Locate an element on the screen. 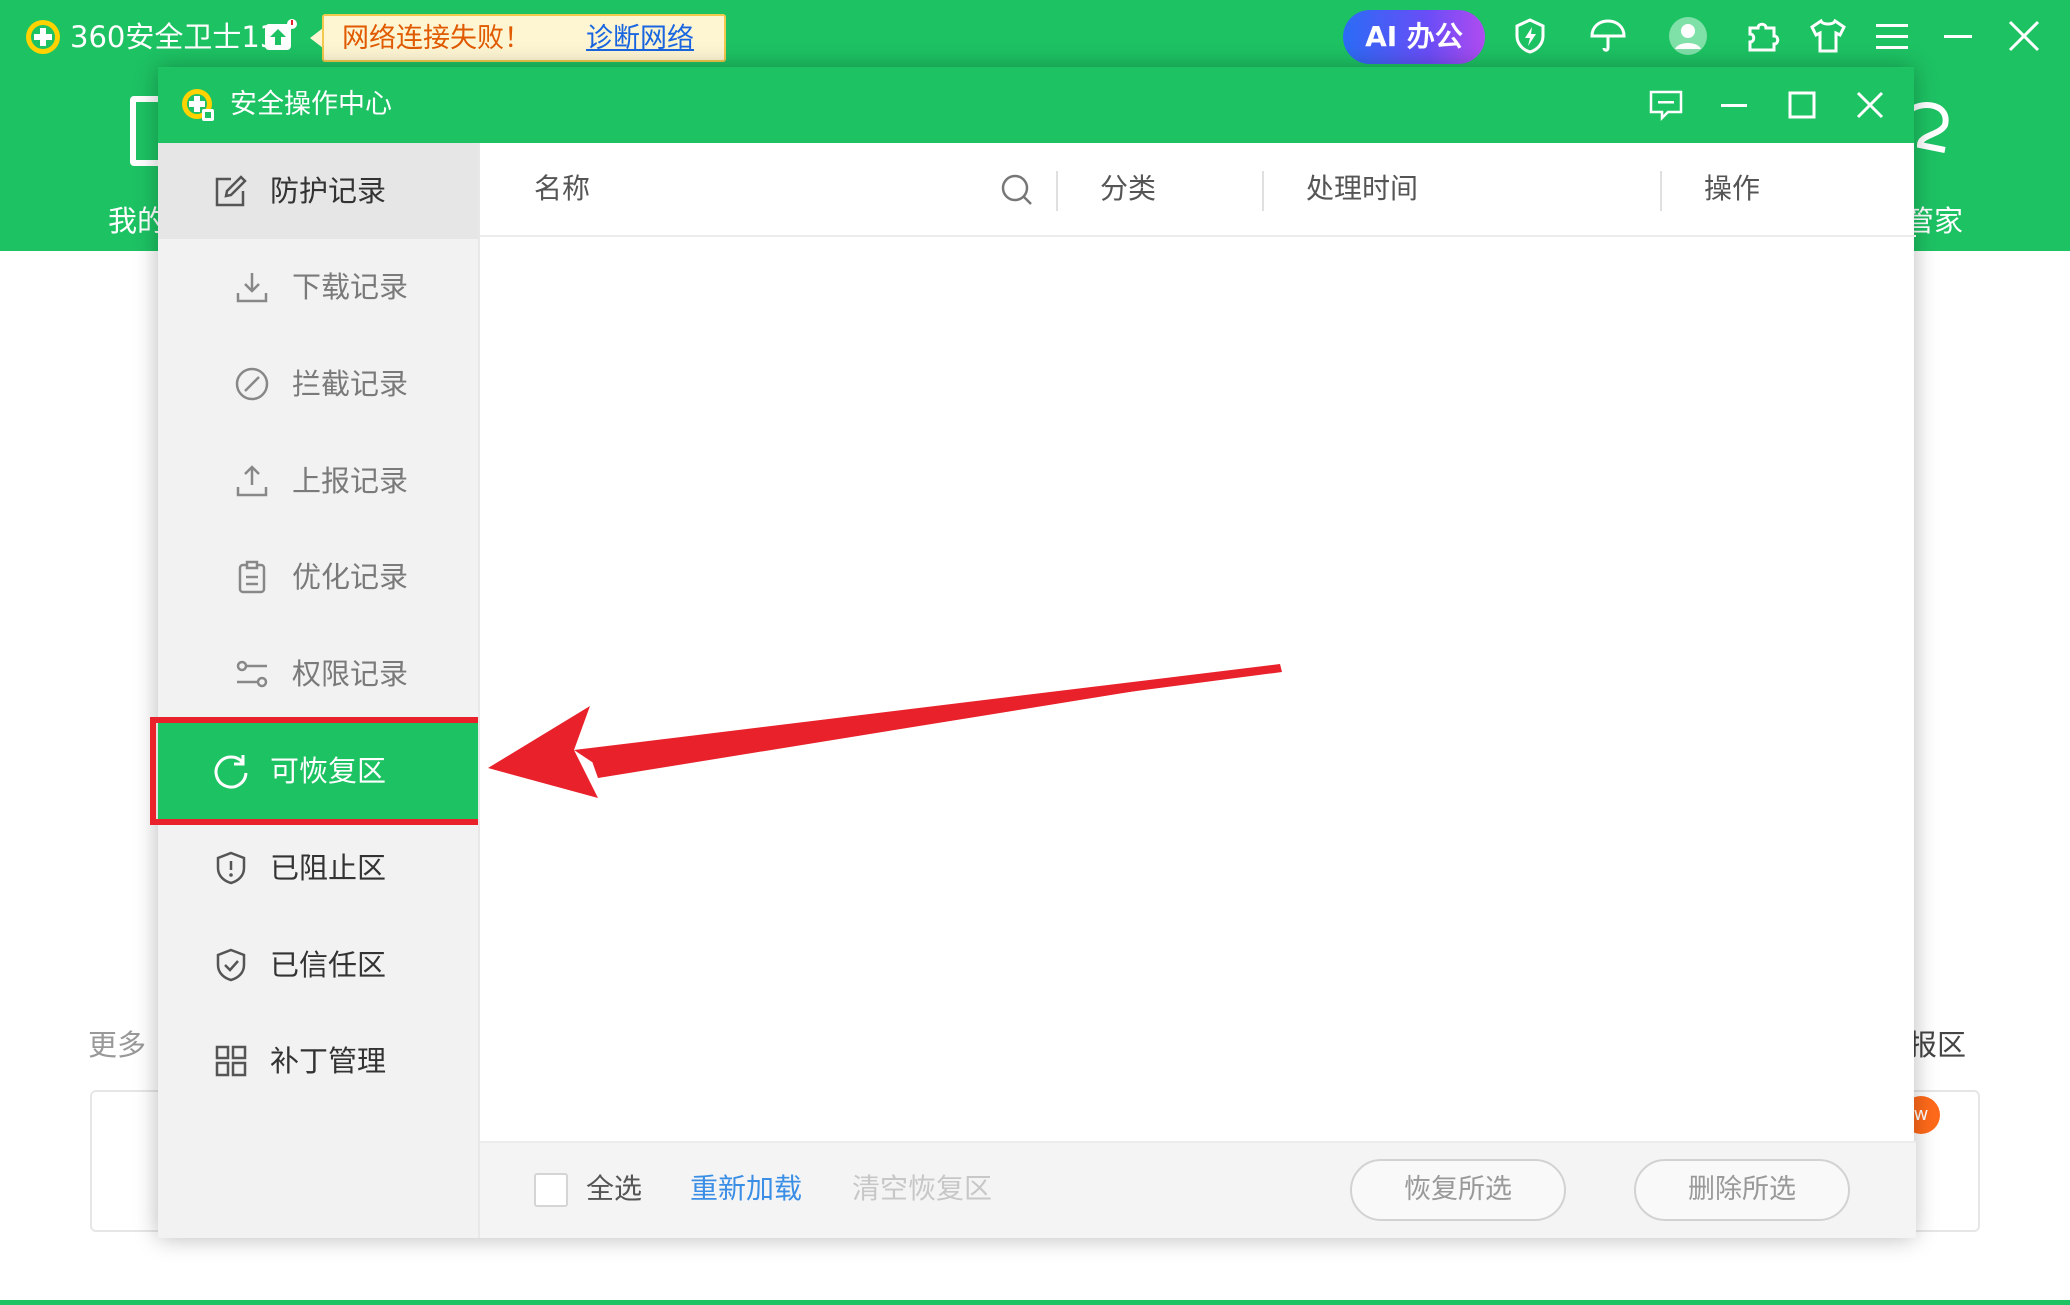  more-tools-label: 更多 is located at coordinates (117, 1045).